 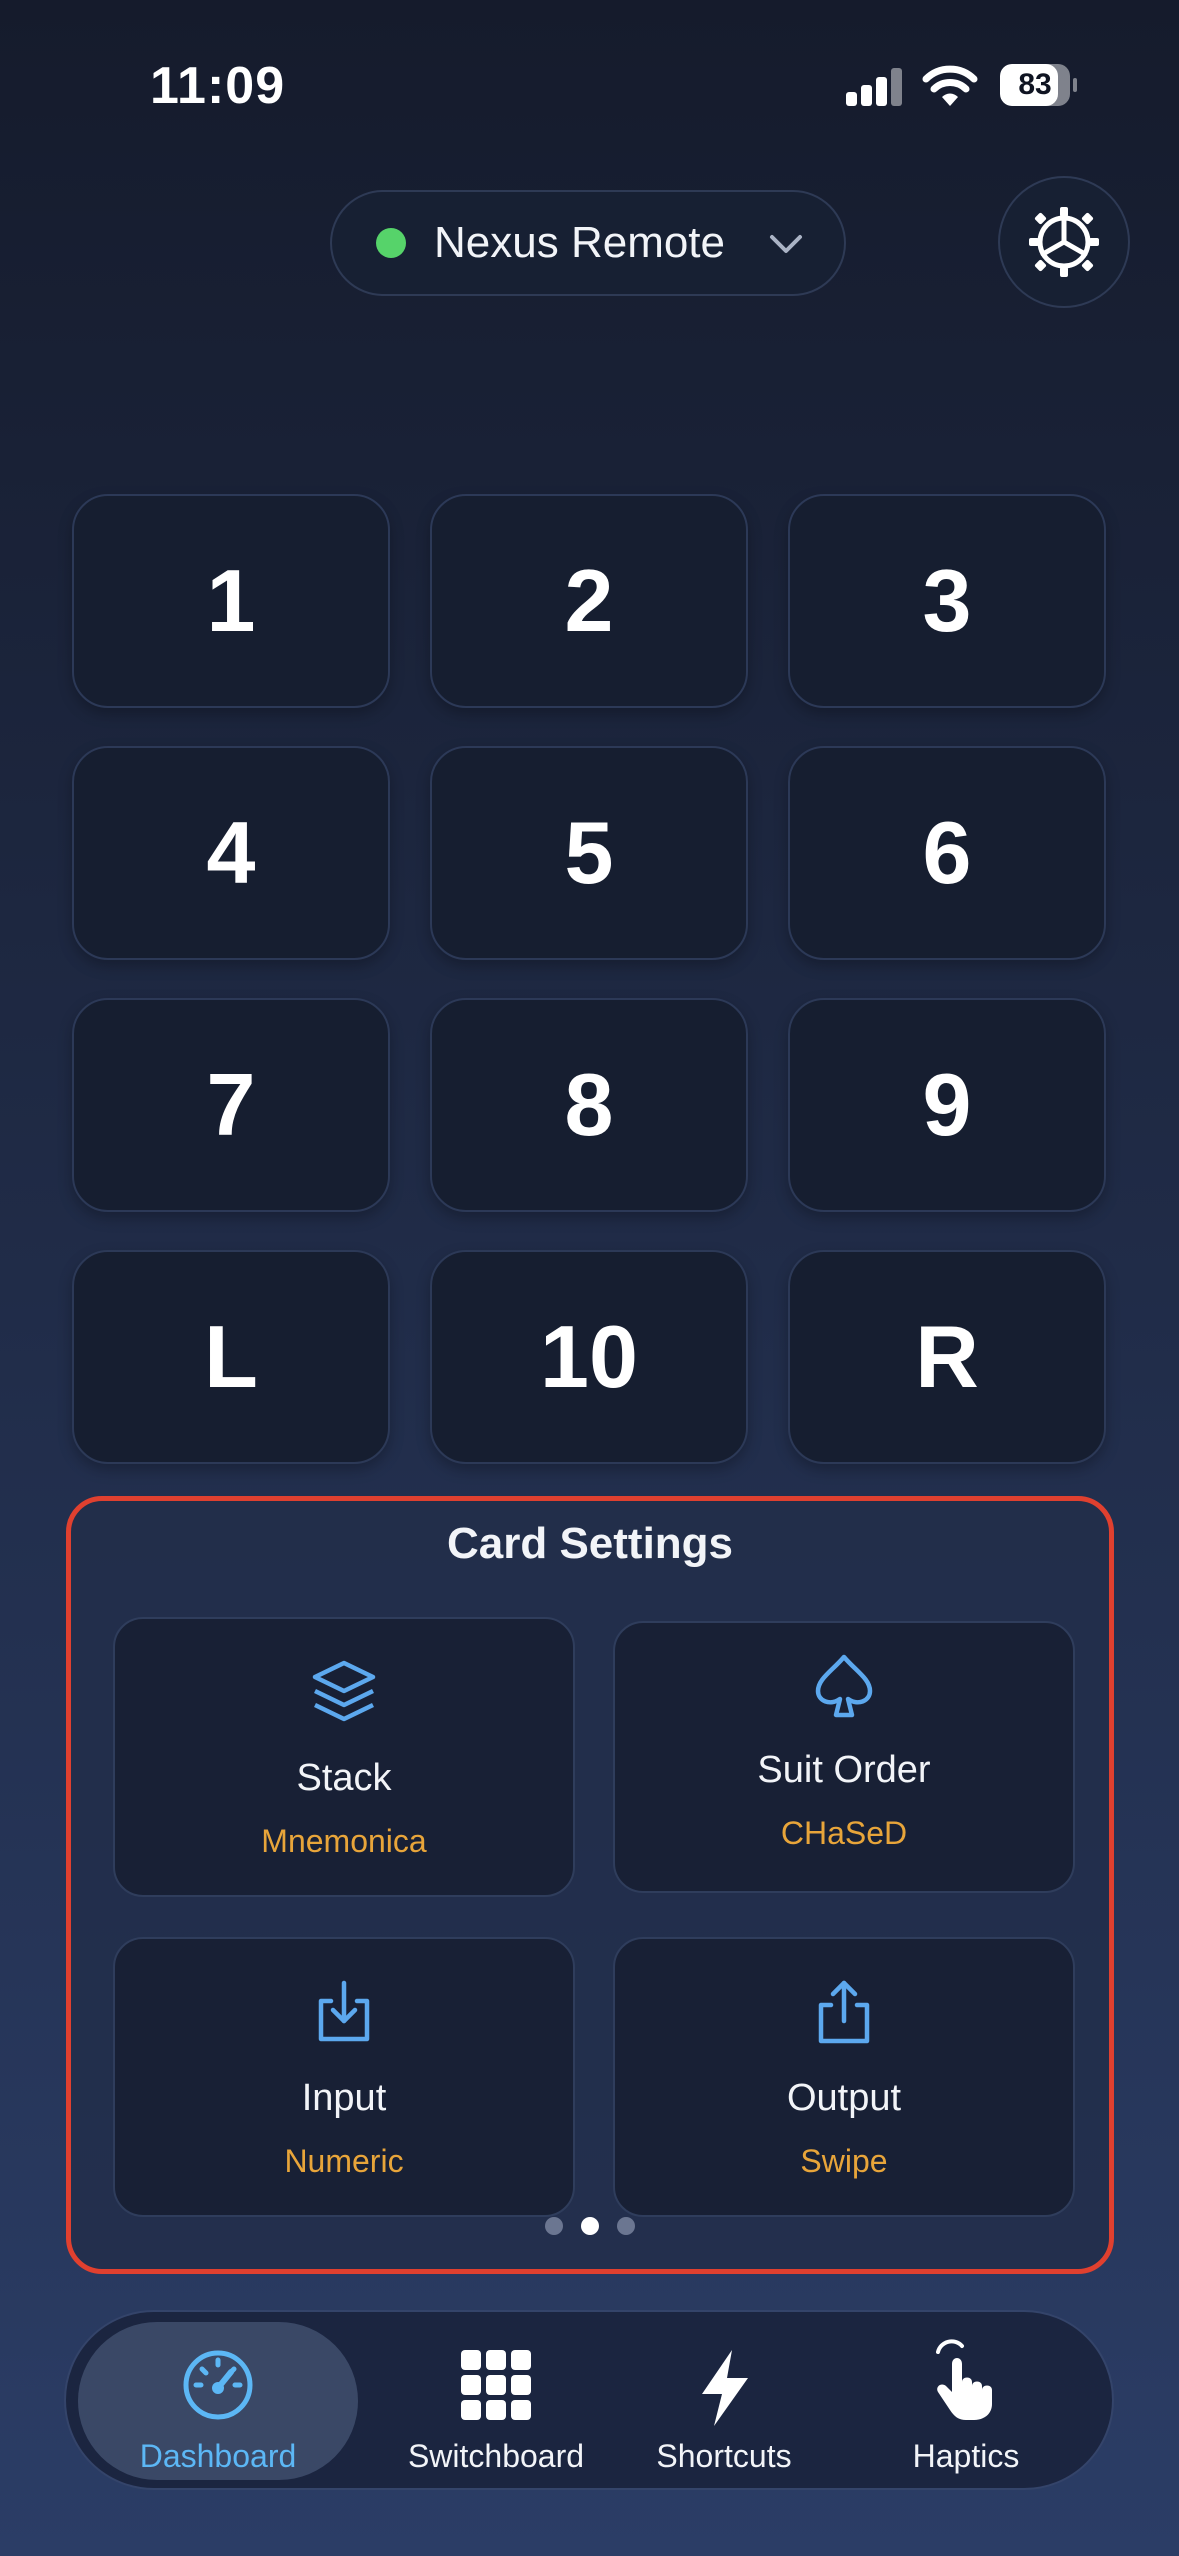 What do you see at coordinates (589, 85) in the screenshot?
I see `status-bar: 11:09 83` at bounding box center [589, 85].